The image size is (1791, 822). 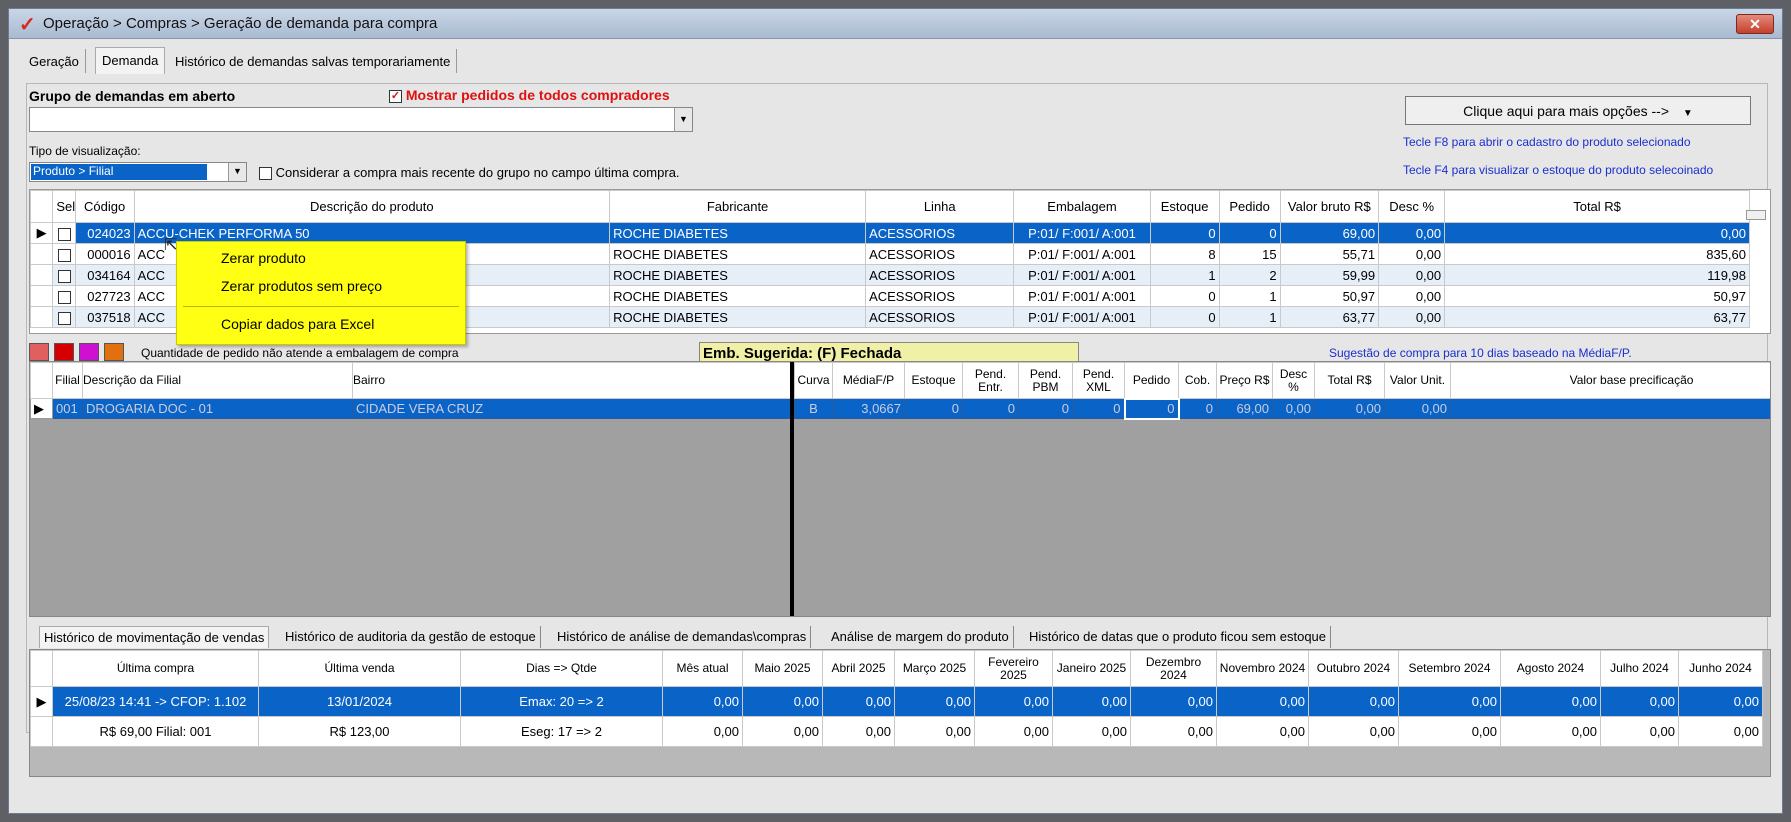 I want to click on col-hist-4: Maio 2025, so click(x=782, y=668).